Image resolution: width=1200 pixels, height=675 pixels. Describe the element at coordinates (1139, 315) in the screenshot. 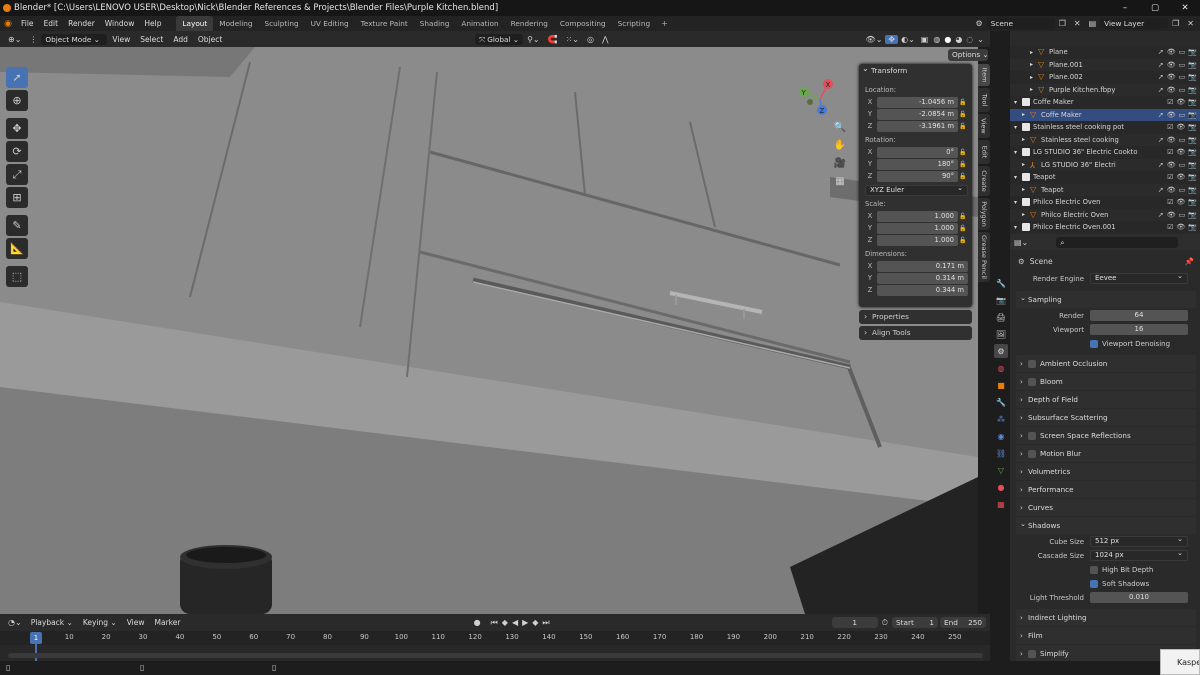

I see `render-samples-field: 64` at that location.